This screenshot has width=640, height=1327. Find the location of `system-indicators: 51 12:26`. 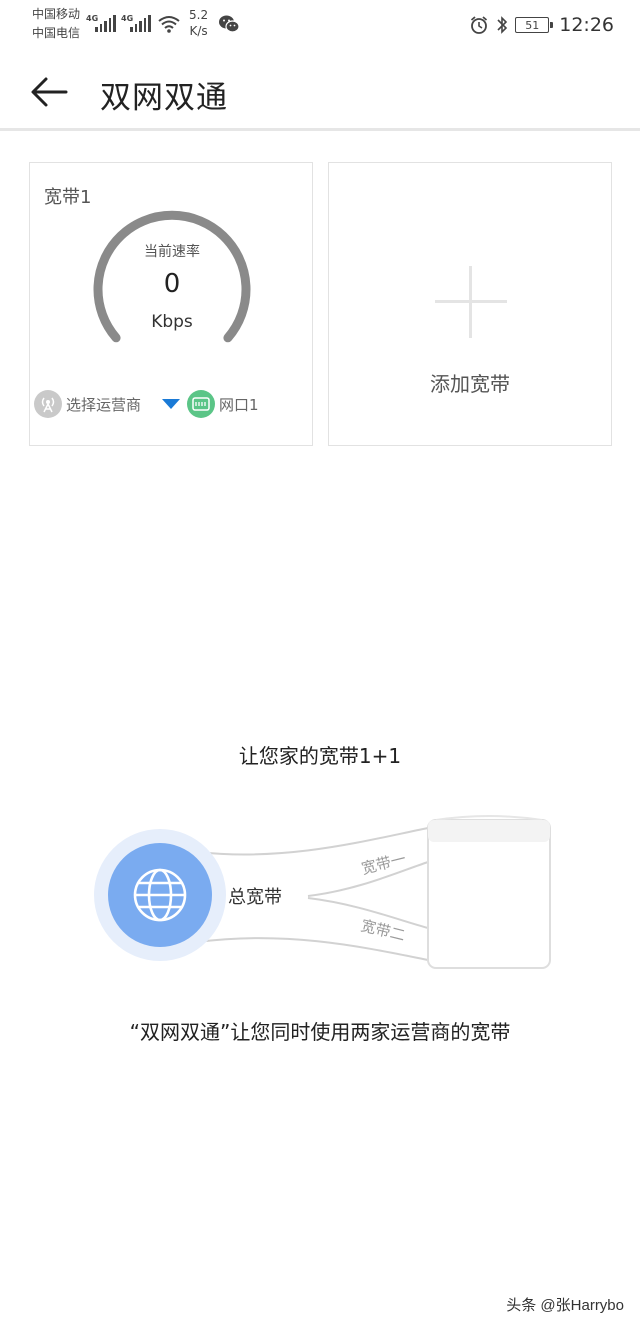

system-indicators: 51 12:26 is located at coordinates (541, 25).